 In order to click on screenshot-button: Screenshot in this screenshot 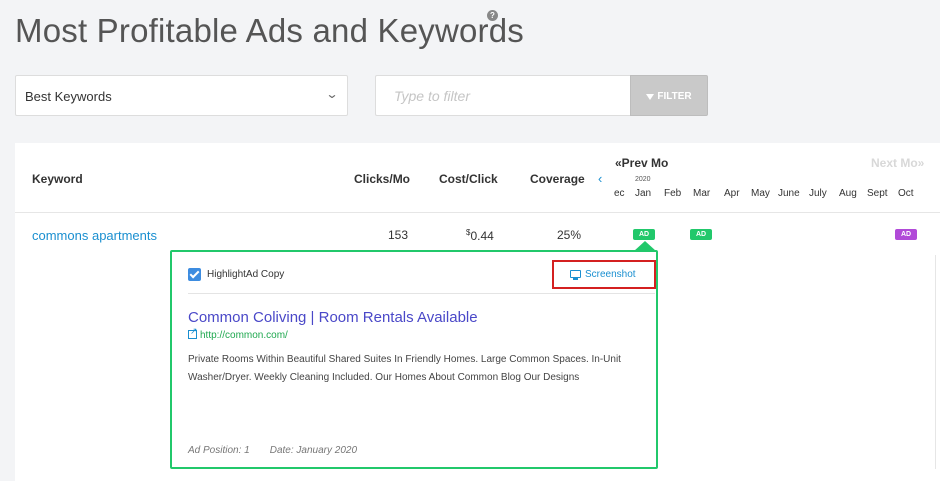, I will do `click(604, 274)`.